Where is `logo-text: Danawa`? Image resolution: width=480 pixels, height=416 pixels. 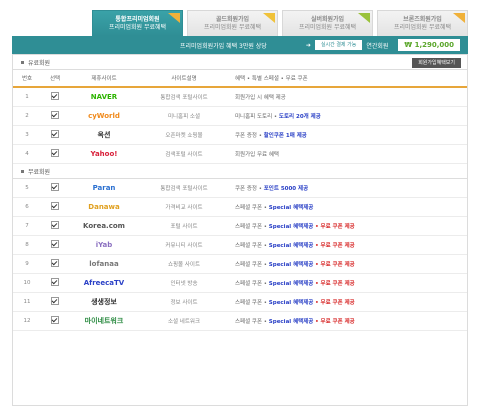
logo-text: Danawa is located at coordinates (104, 207).